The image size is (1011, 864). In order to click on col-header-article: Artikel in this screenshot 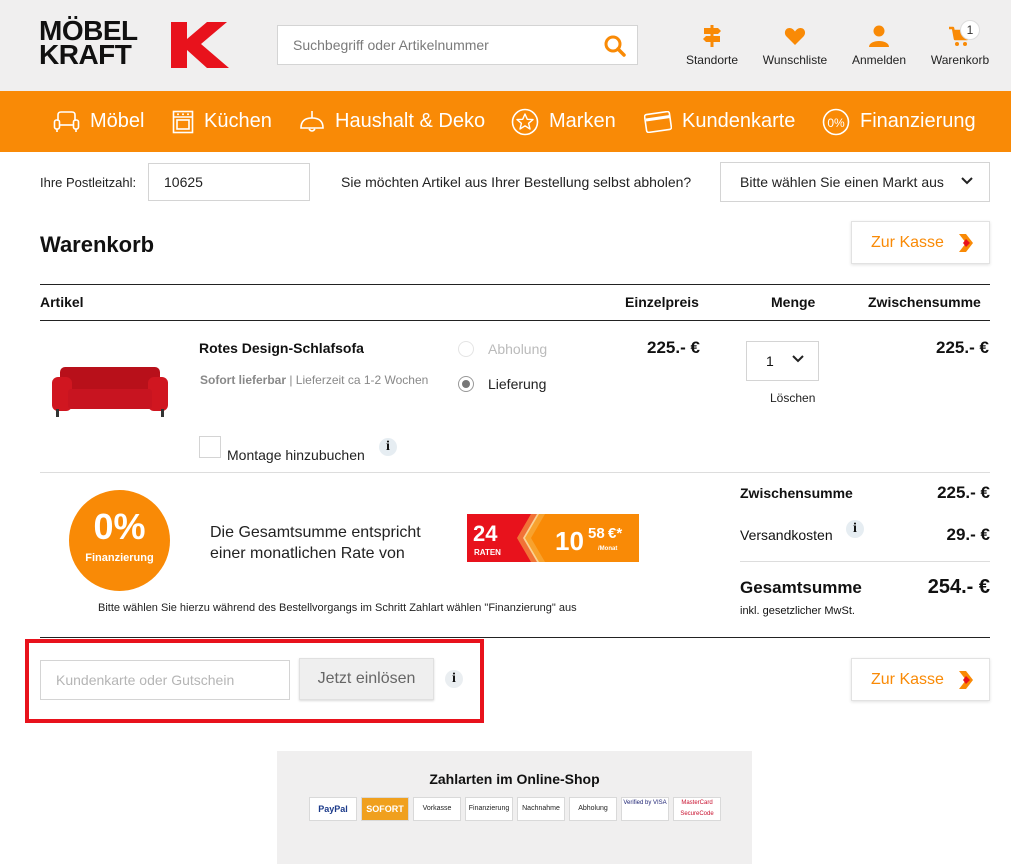, I will do `click(62, 302)`.